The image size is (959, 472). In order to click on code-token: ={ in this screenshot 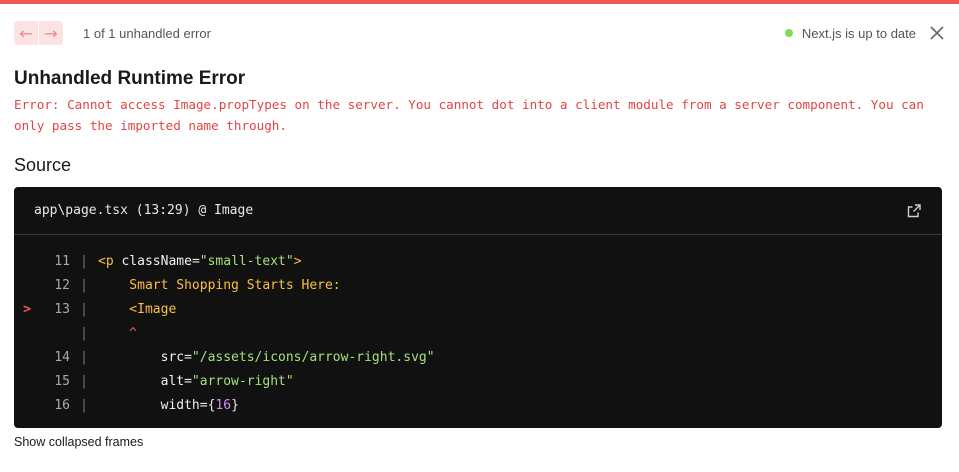, I will do `click(207, 405)`.